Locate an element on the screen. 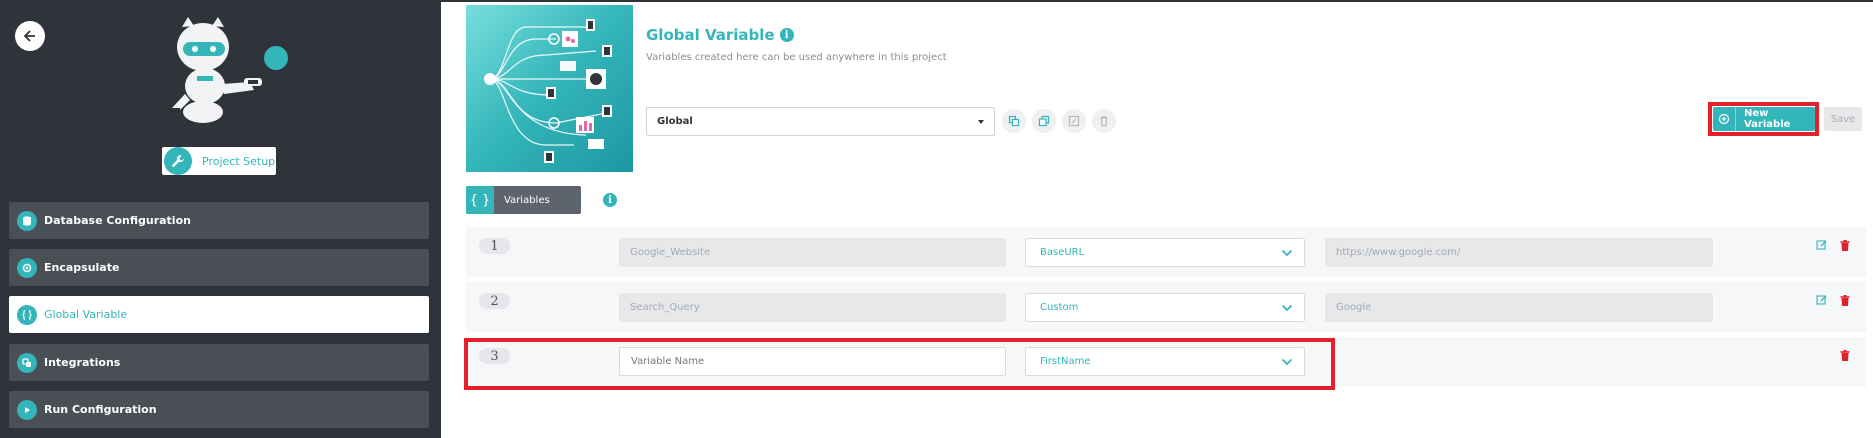 This screenshot has width=1873, height=438. sidebar-item-label: Integrations is located at coordinates (82, 362).